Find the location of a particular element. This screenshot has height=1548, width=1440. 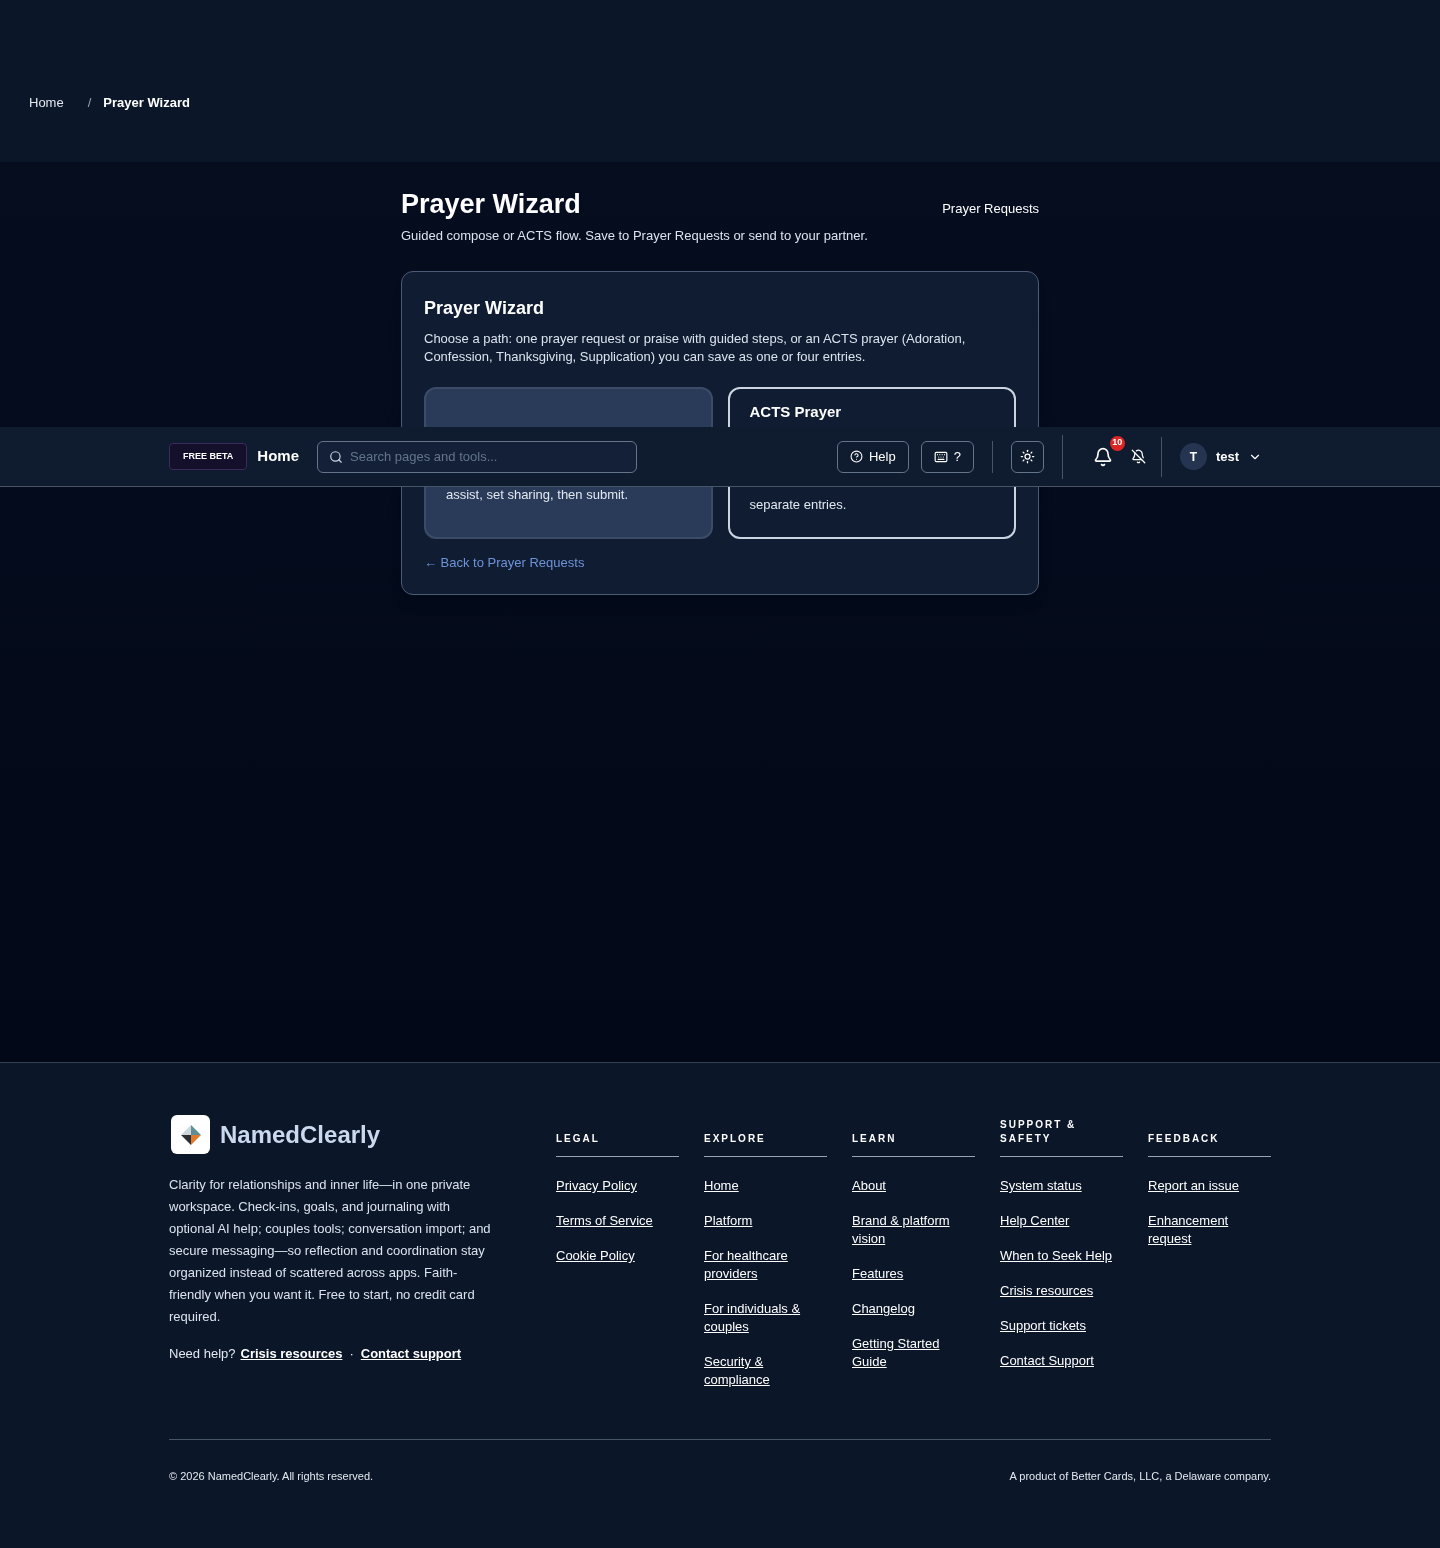

footer-column-heading: FEEDBACK is located at coordinates (1184, 1139).